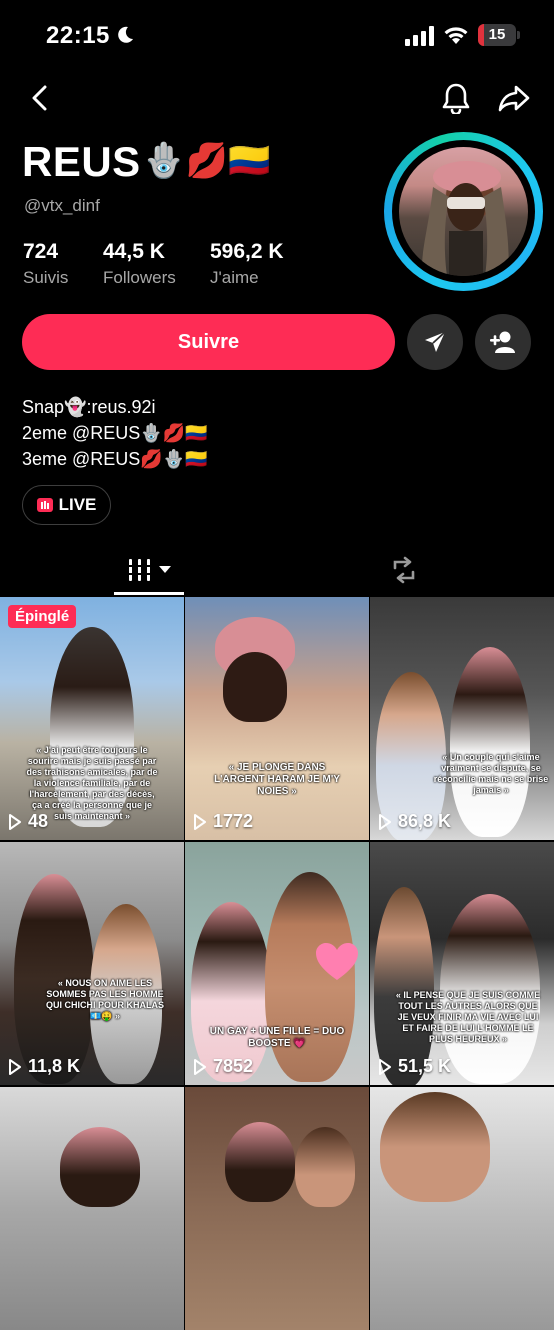 The image size is (554, 1330). I want to click on display-name-text: REUS, so click(81, 161).